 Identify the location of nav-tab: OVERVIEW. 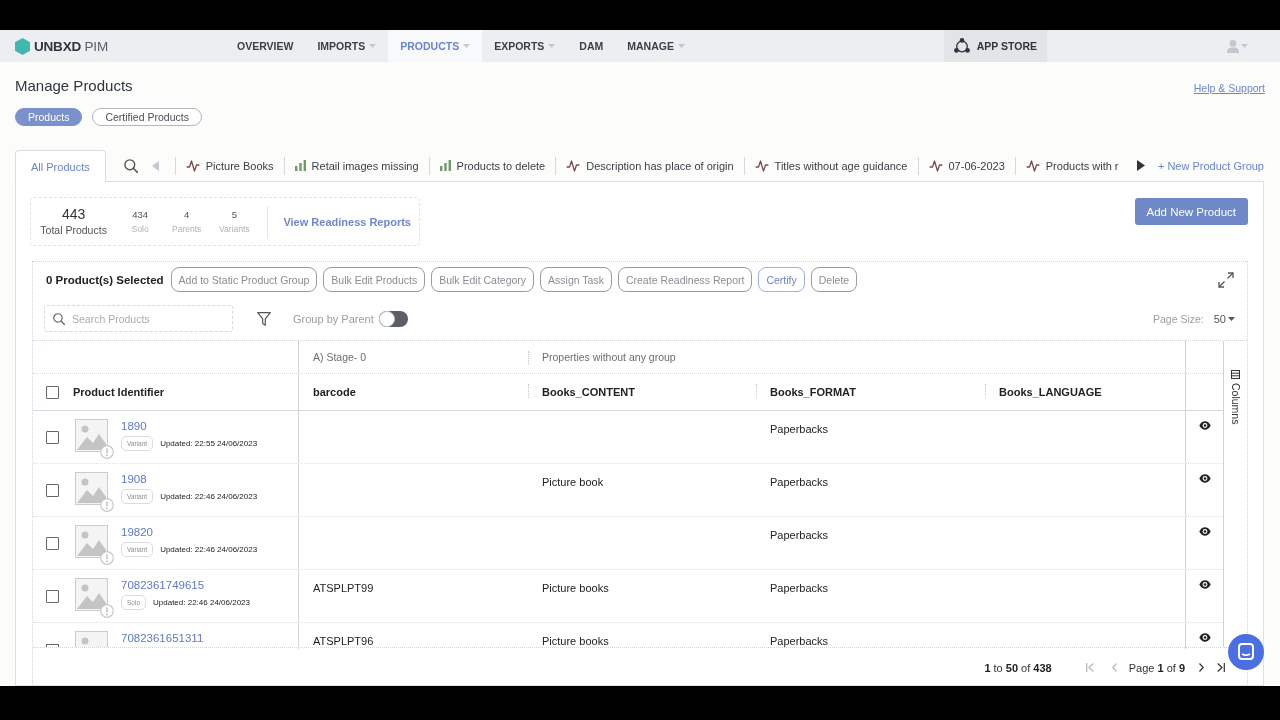
(265, 46).